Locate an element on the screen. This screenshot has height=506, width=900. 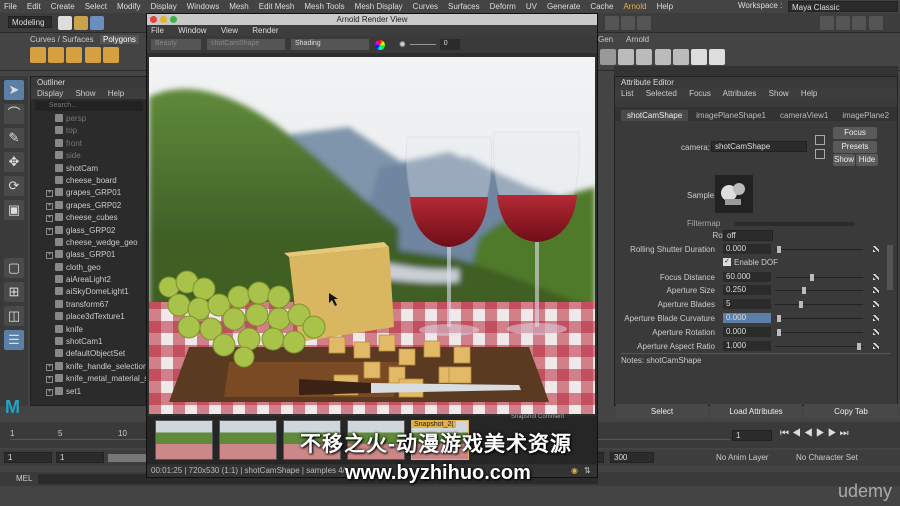
outliner-item: + set1 is located at coordinates (89, 392).